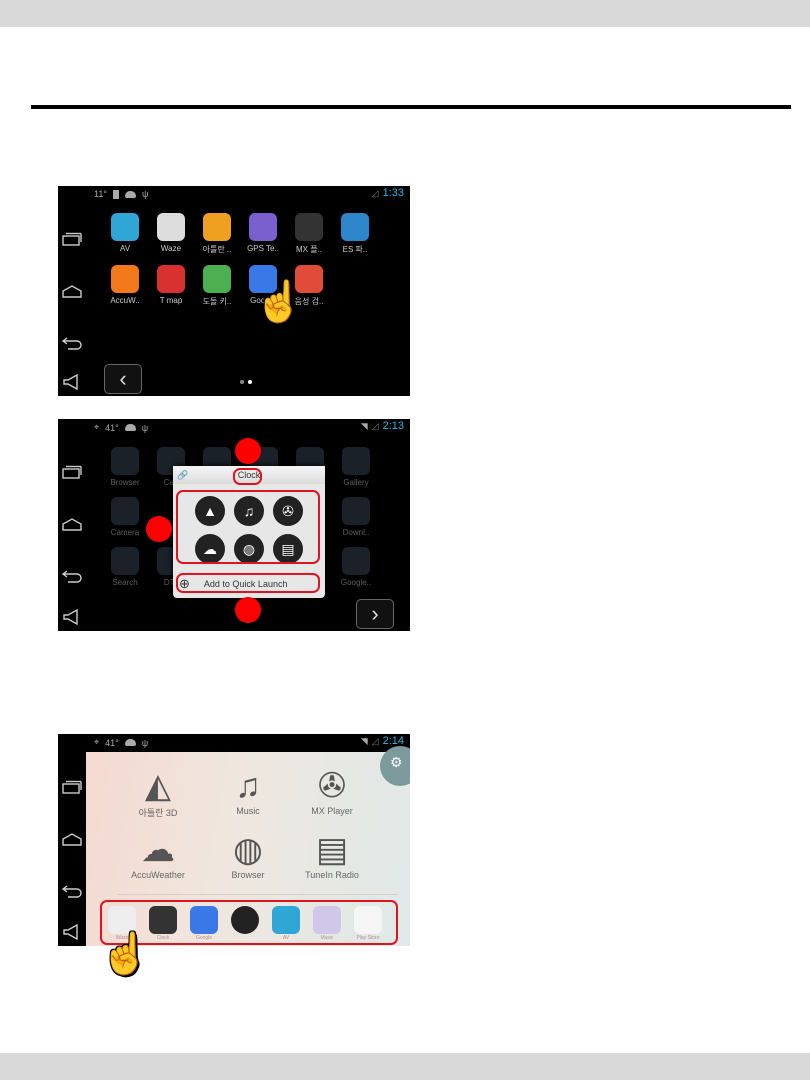  I want to click on es-file-icon, so click(355, 227).